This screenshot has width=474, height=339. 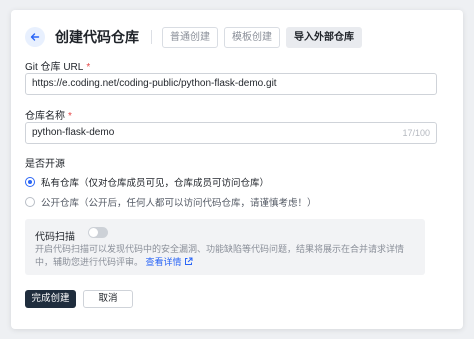 What do you see at coordinates (163, 262) in the screenshot?
I see `view-details-label: 查看详情` at bounding box center [163, 262].